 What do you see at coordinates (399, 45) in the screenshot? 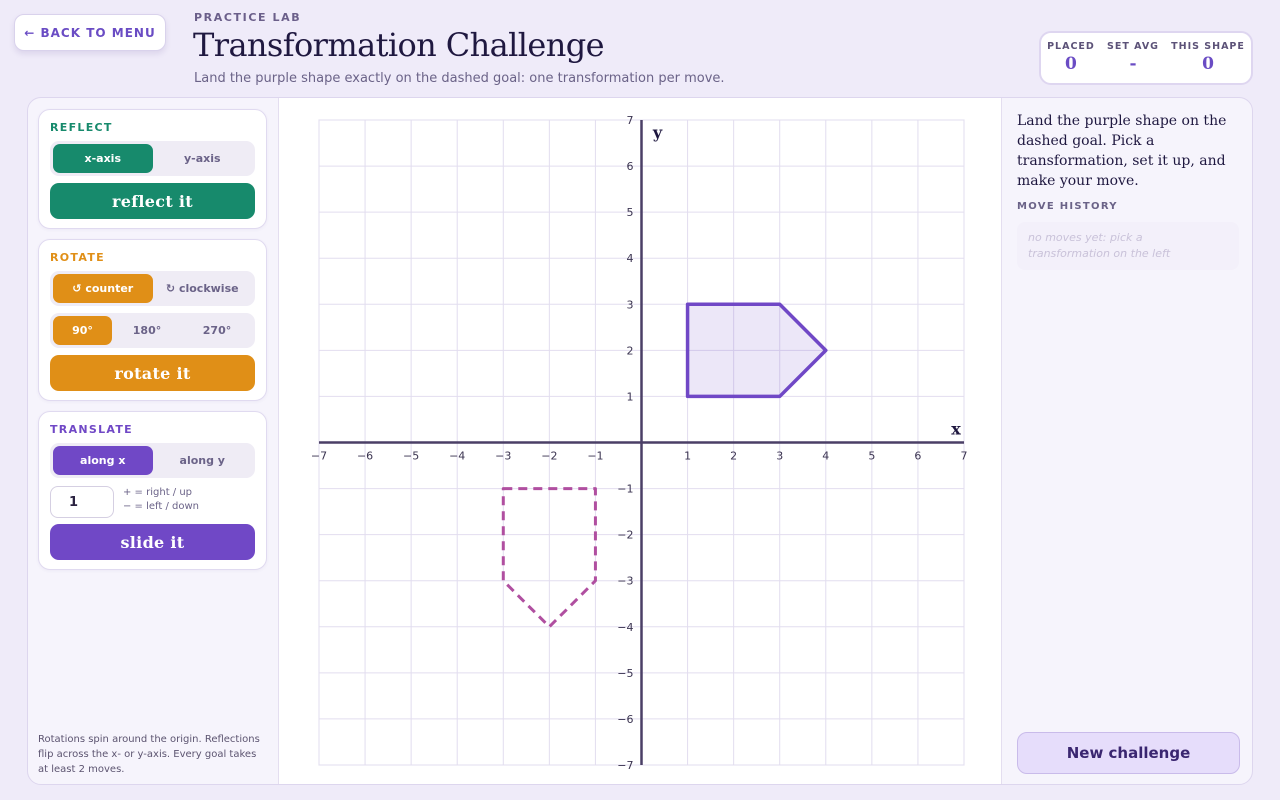
I see `page-title: Transformation Challenge` at bounding box center [399, 45].